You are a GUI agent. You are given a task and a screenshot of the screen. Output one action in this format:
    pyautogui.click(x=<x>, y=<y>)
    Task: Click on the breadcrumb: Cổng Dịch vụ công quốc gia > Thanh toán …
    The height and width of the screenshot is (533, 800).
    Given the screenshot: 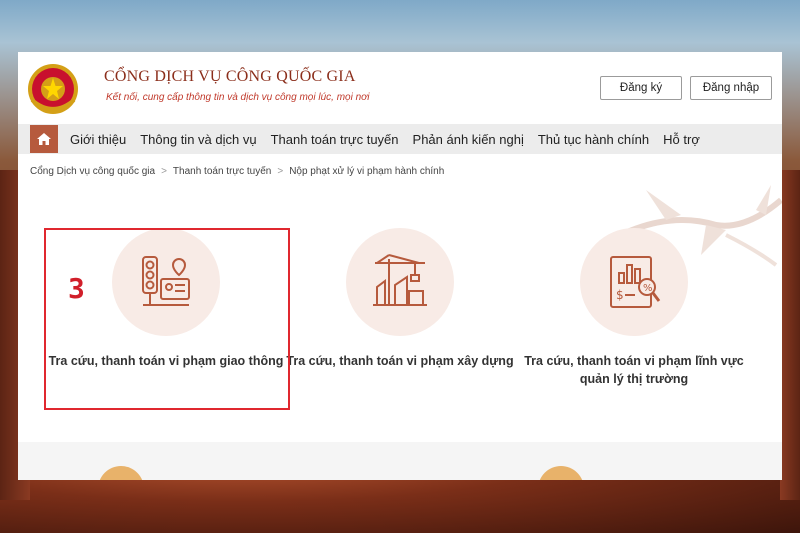 What is the action you would take?
    pyautogui.click(x=237, y=171)
    